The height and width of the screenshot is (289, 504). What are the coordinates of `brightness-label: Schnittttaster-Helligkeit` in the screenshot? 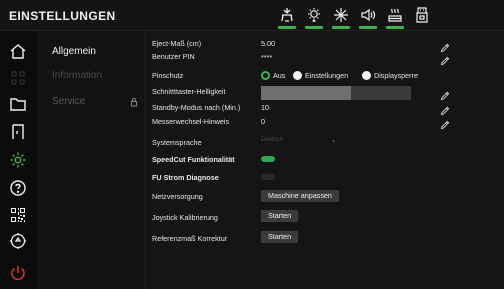 It's located at (189, 91).